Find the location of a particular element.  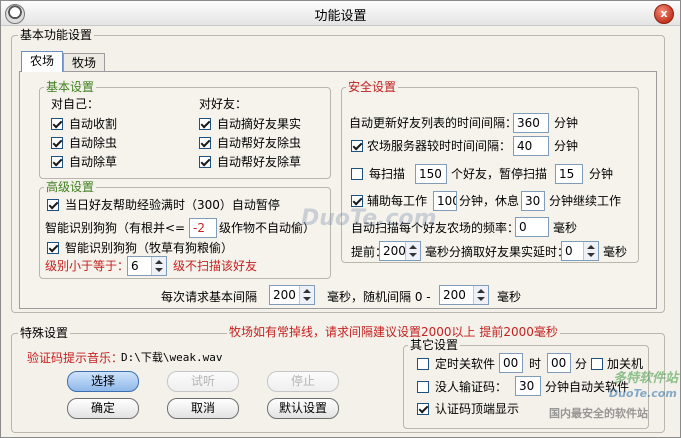

choose-button: 选择 is located at coordinates (103, 381).